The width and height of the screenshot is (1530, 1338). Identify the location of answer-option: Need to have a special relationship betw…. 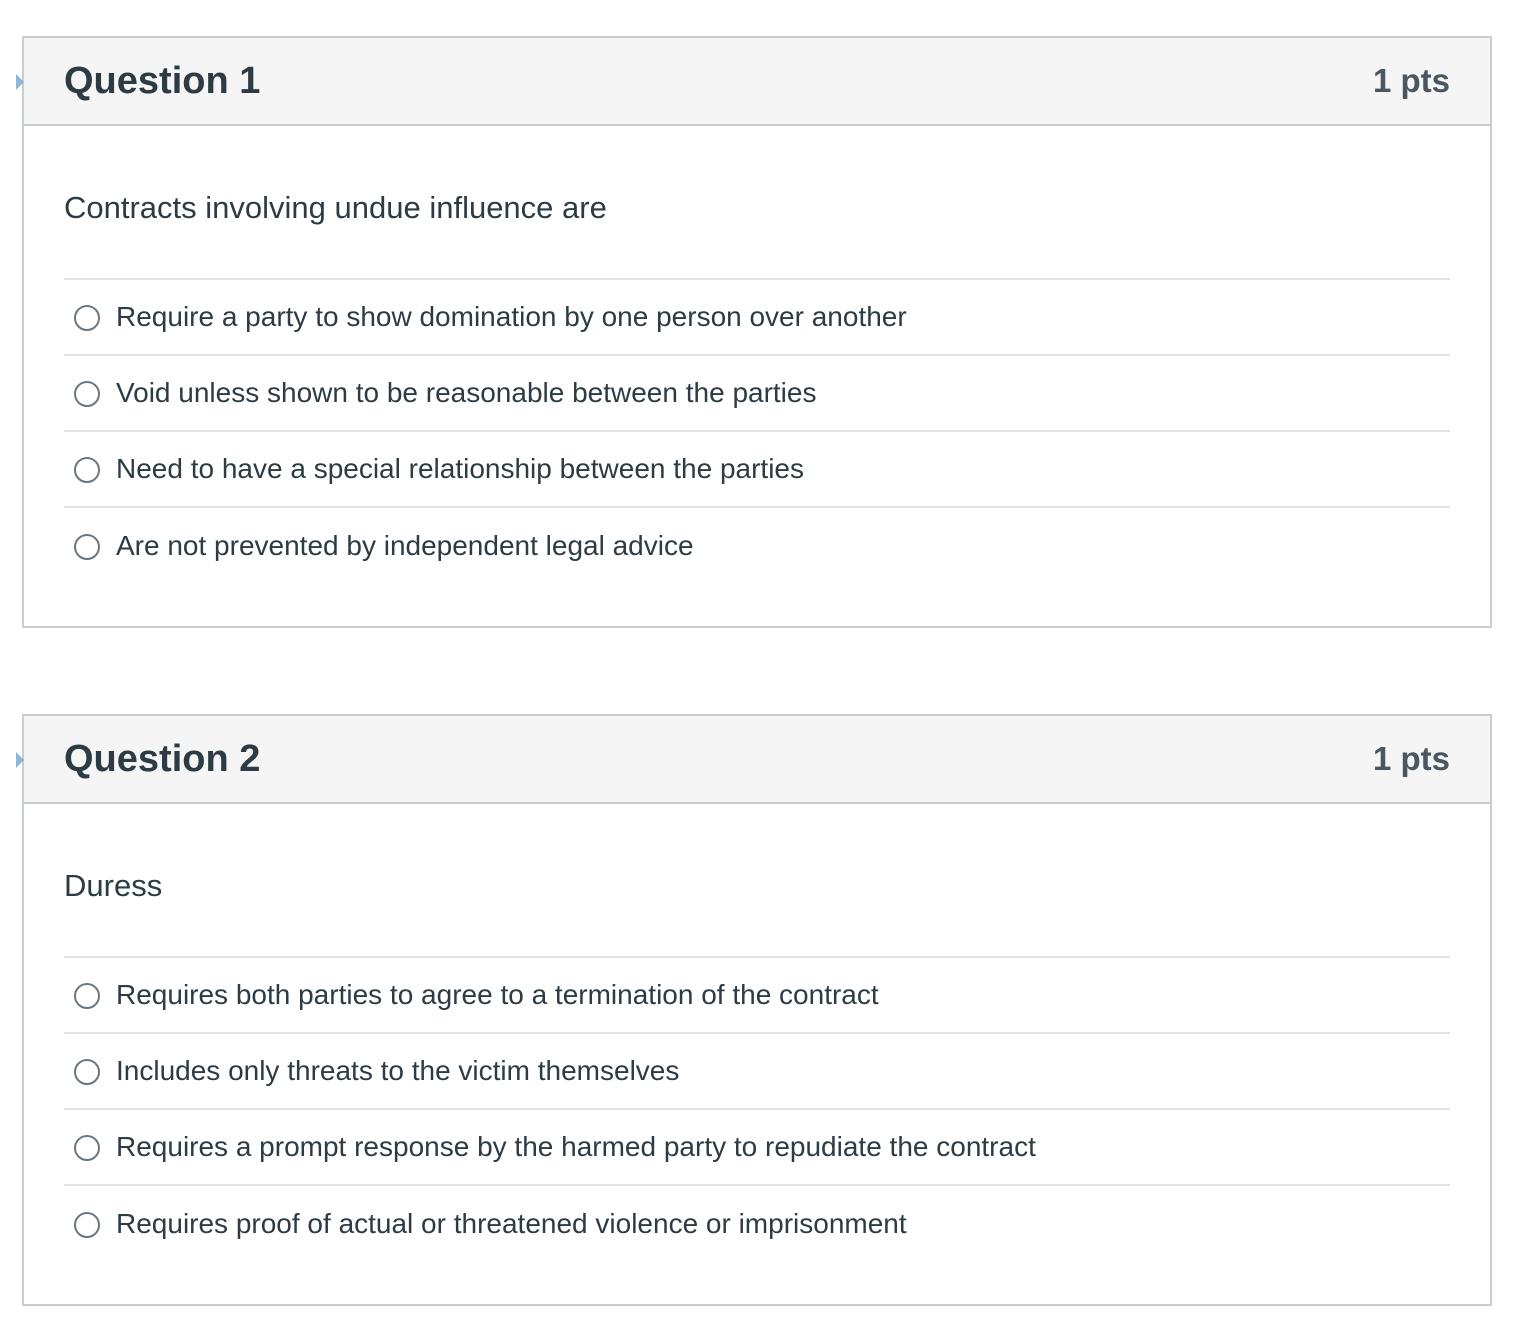
(757, 470).